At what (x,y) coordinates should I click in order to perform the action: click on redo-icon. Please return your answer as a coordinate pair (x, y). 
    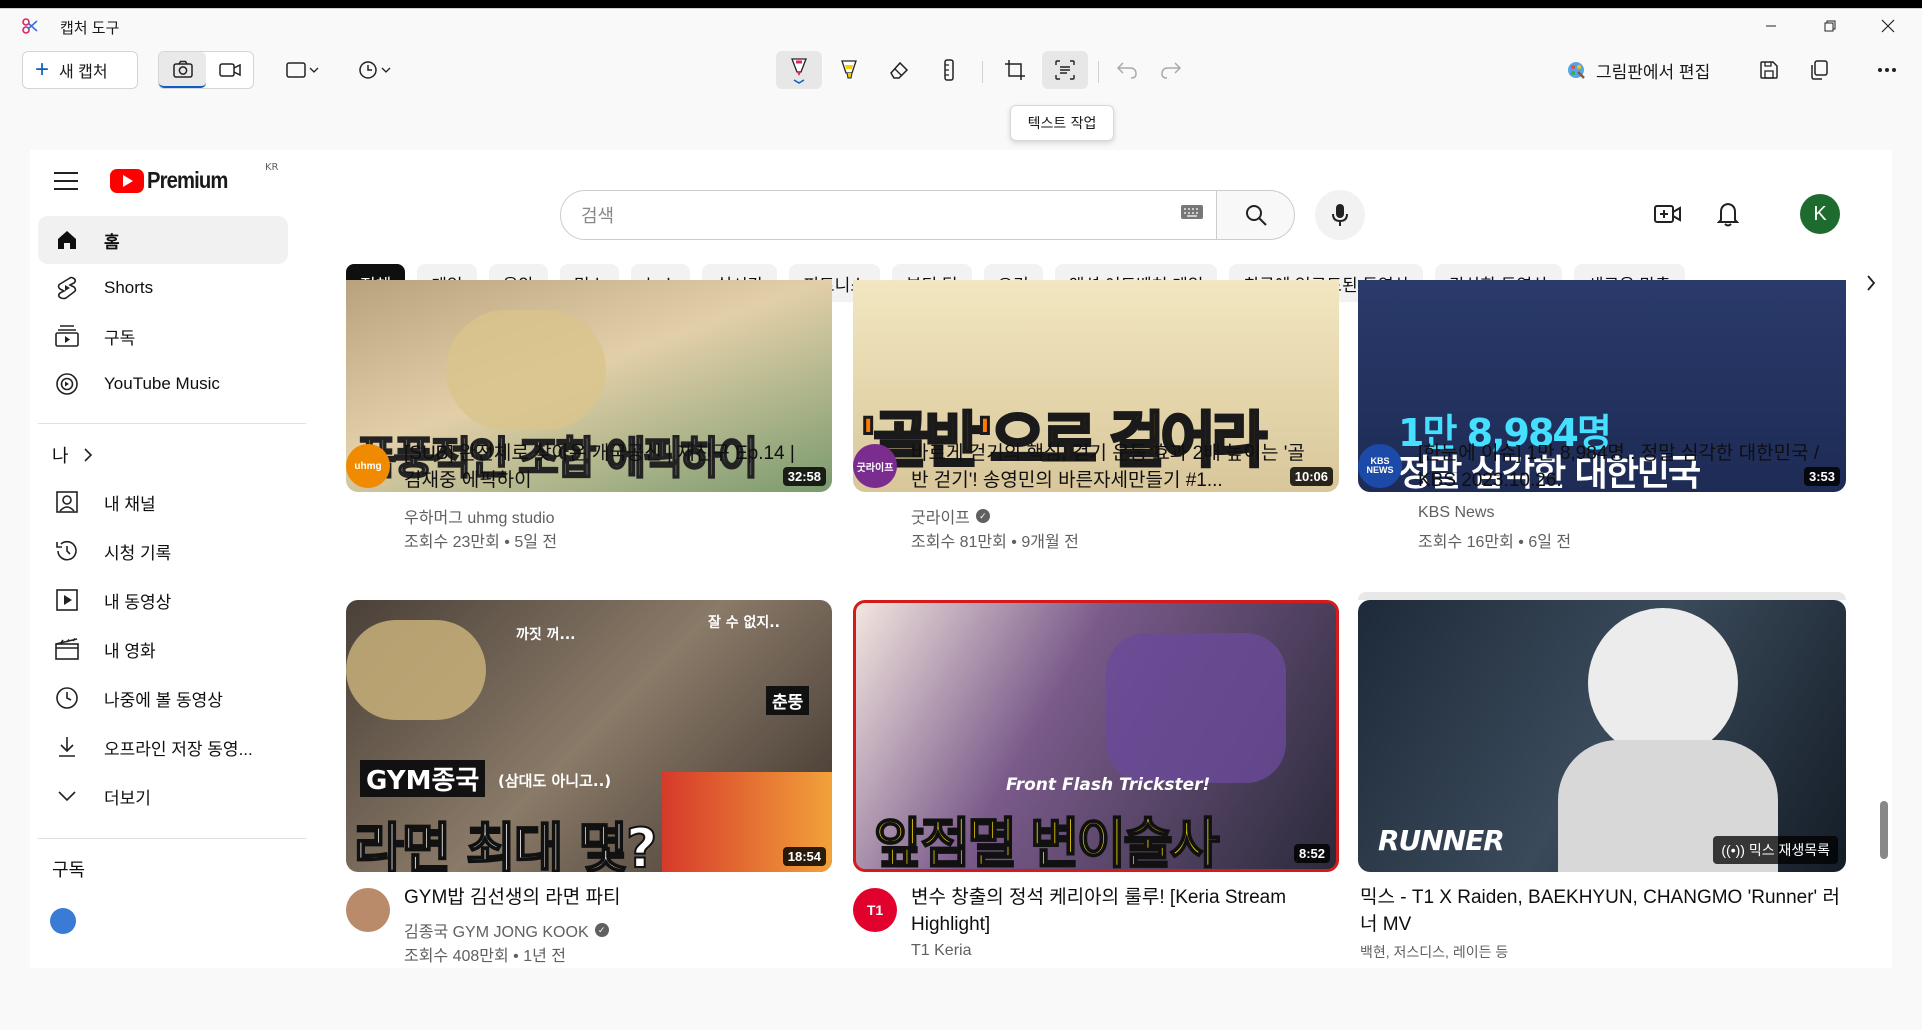
    Looking at the image, I should click on (1171, 70).